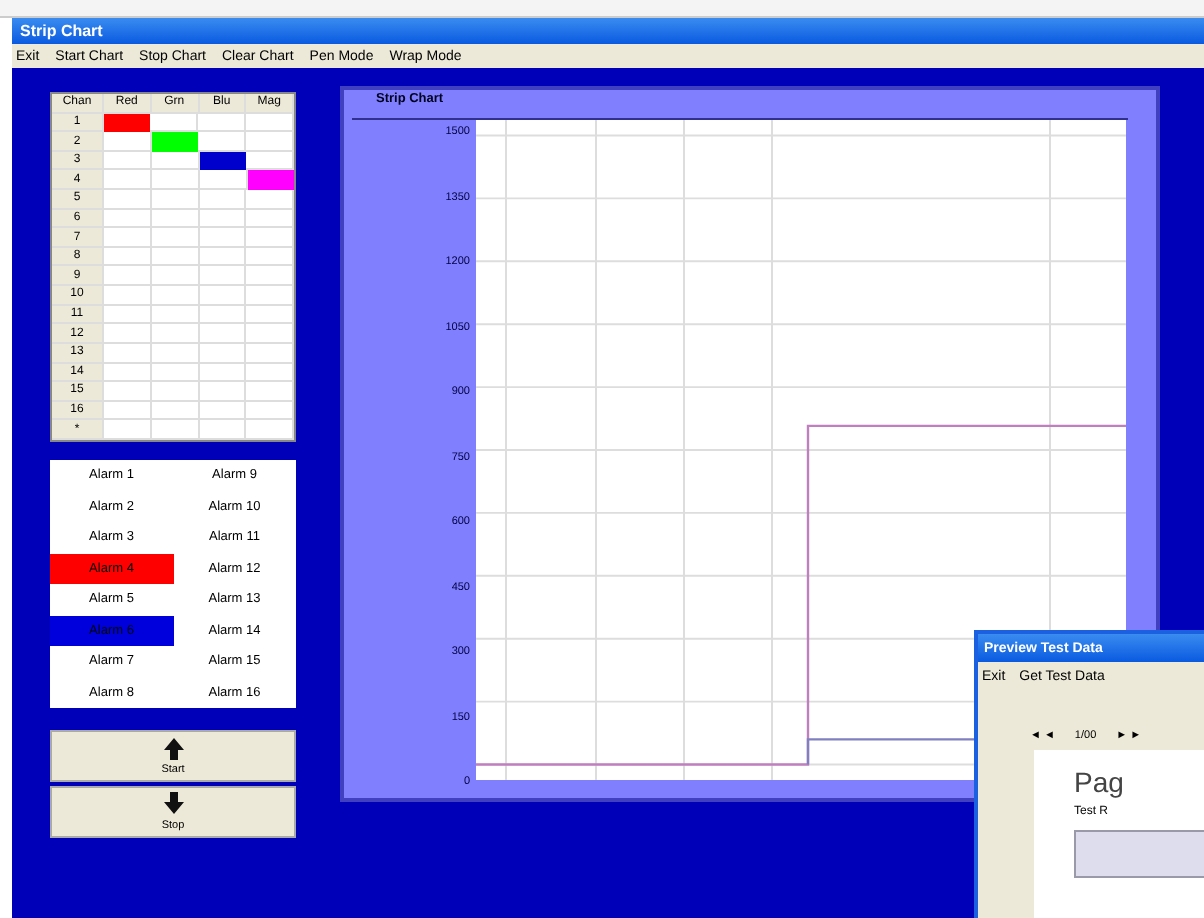 The height and width of the screenshot is (918, 1204). Describe the element at coordinates (1139, 854) in the screenshot. I see `report-table` at that location.